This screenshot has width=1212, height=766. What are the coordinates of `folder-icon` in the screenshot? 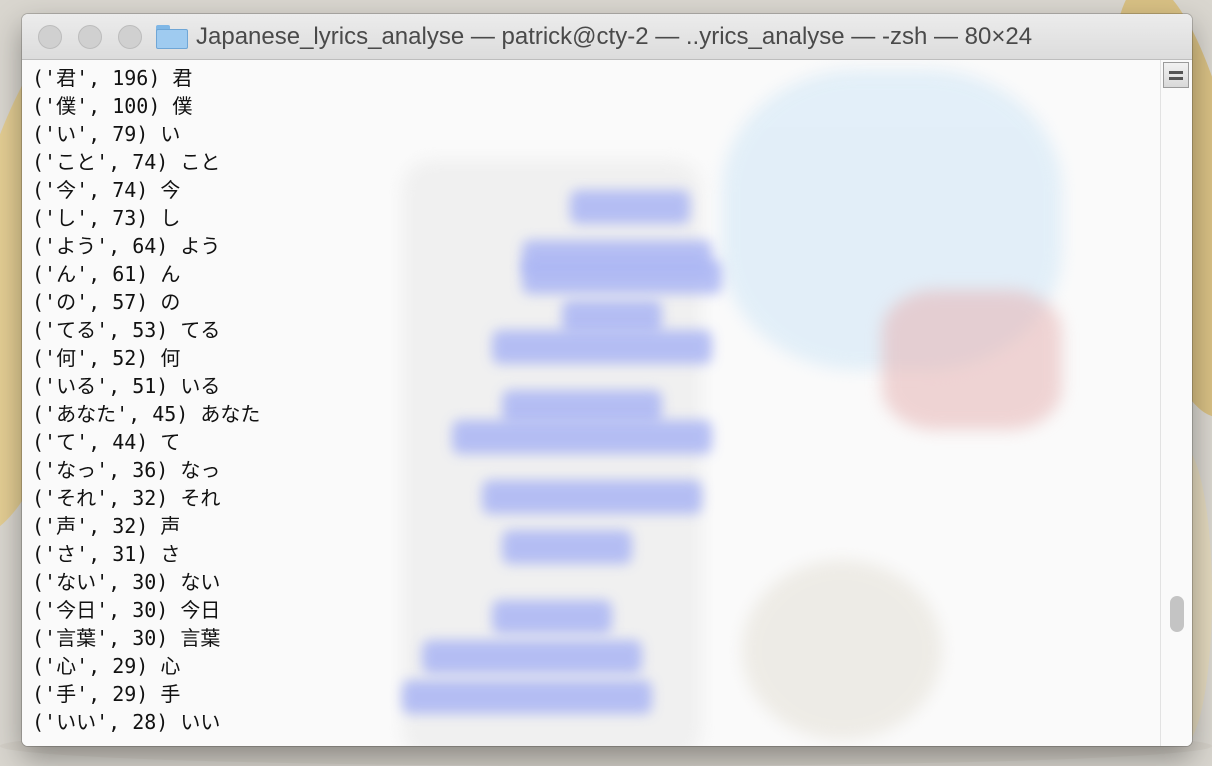 It's located at (172, 37).